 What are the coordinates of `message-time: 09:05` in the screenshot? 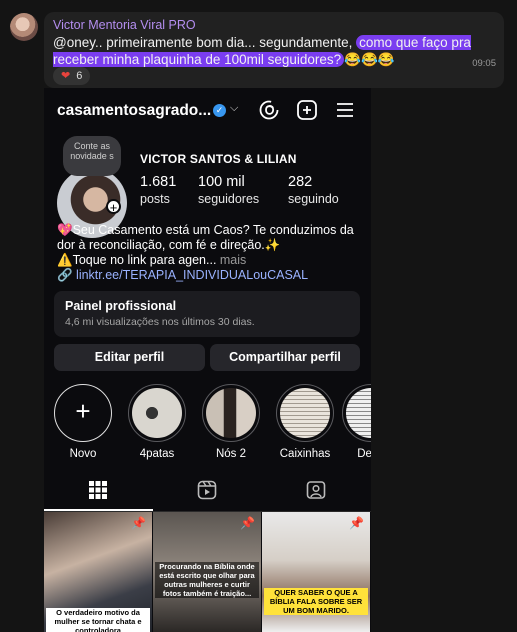 It's located at (484, 63).